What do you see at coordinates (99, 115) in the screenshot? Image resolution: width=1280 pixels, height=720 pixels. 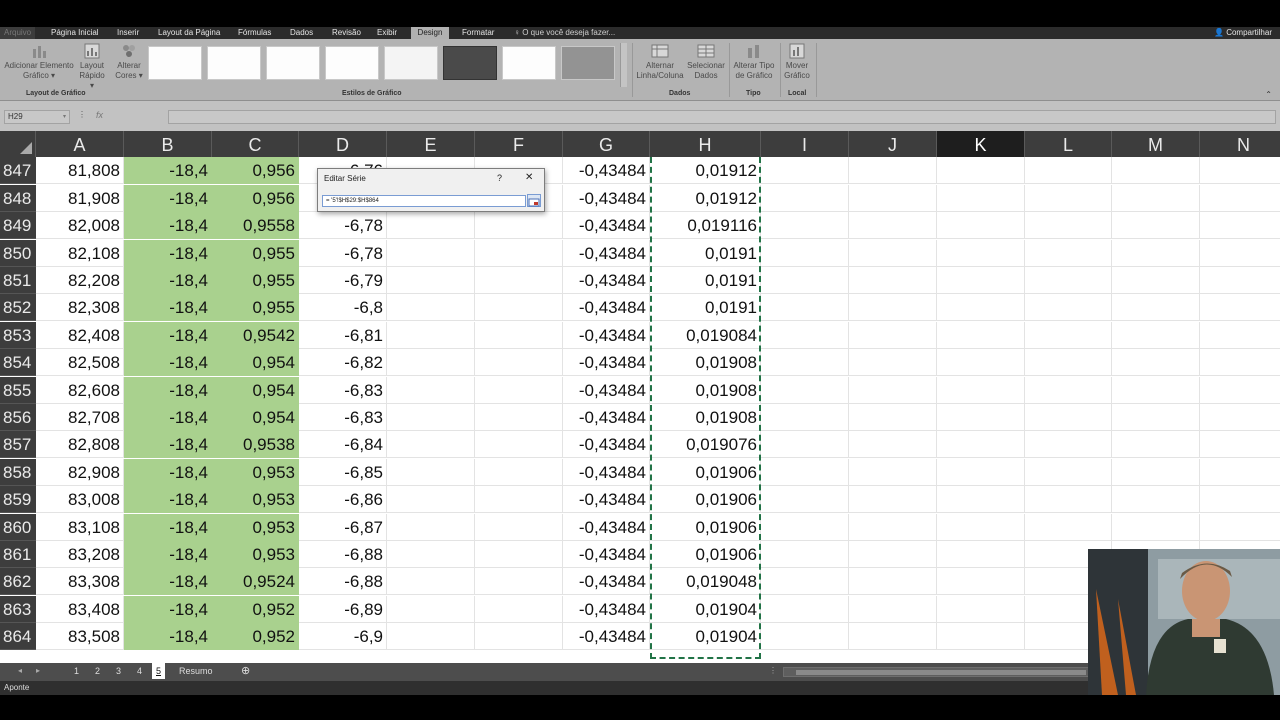 I see `insert-function-button: fx` at bounding box center [99, 115].